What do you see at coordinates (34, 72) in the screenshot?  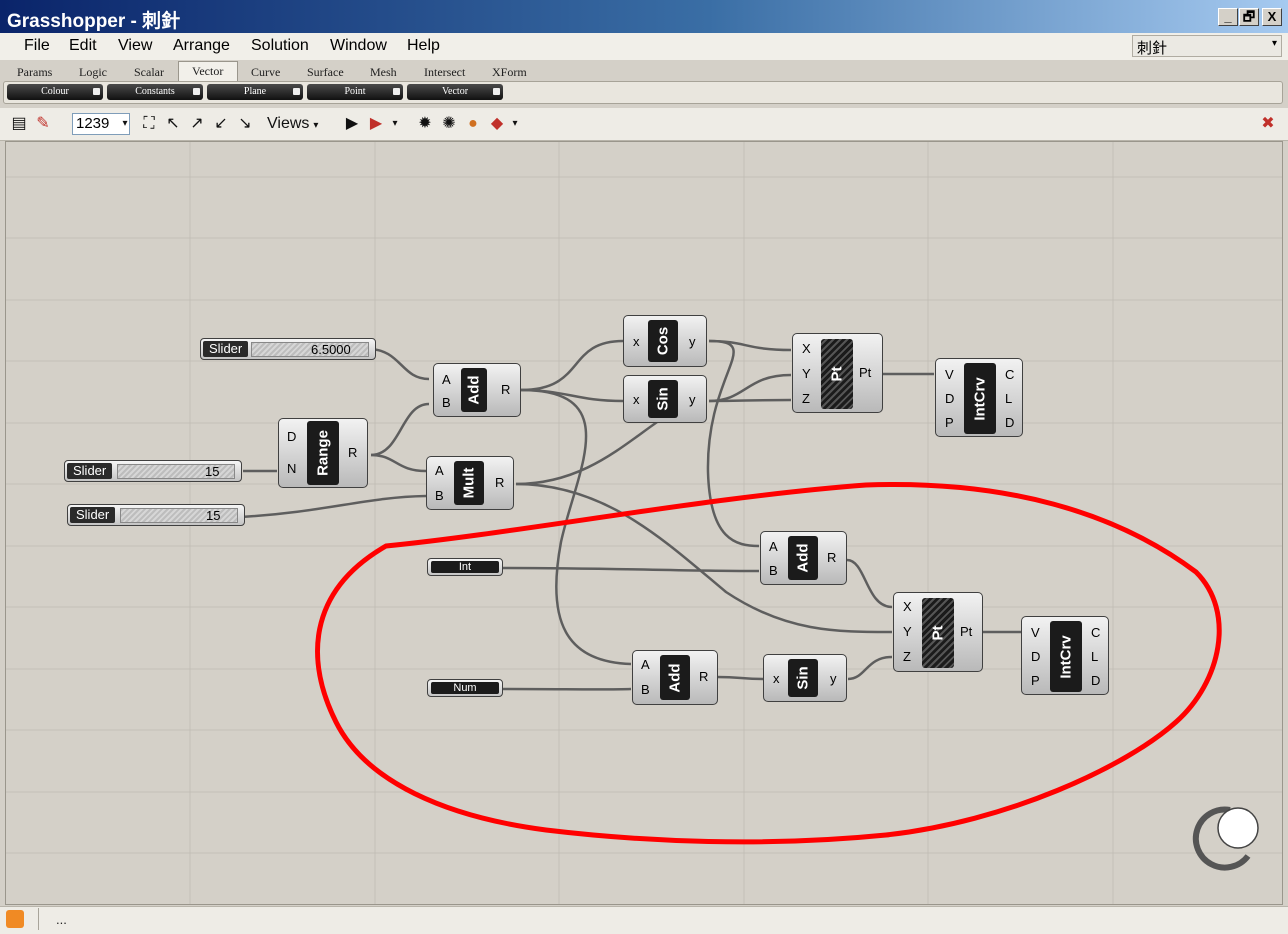 I see `tab-params: Params` at bounding box center [34, 72].